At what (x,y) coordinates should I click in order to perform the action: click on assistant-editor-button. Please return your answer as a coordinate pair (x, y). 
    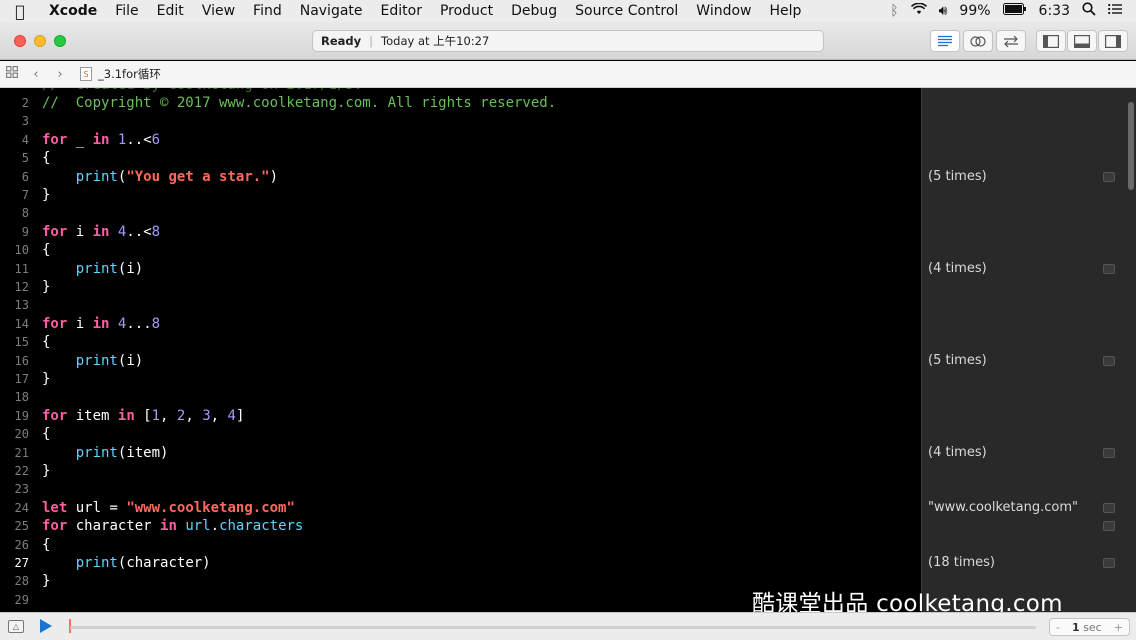
    Looking at the image, I should click on (978, 41).